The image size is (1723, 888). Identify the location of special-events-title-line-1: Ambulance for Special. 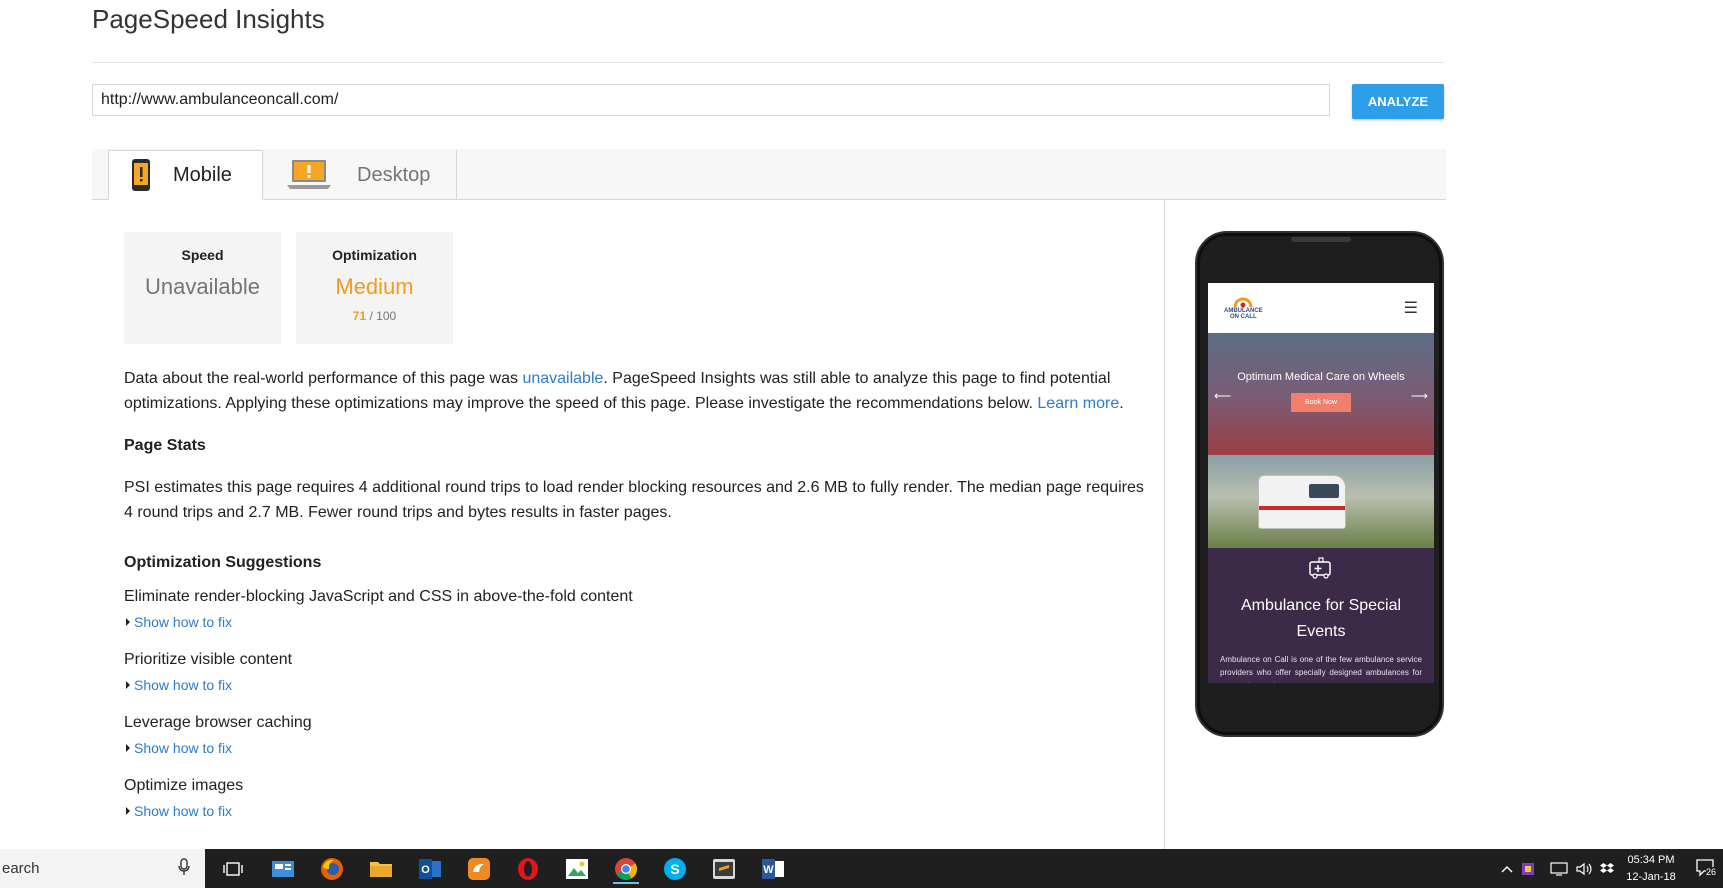
(1321, 605).